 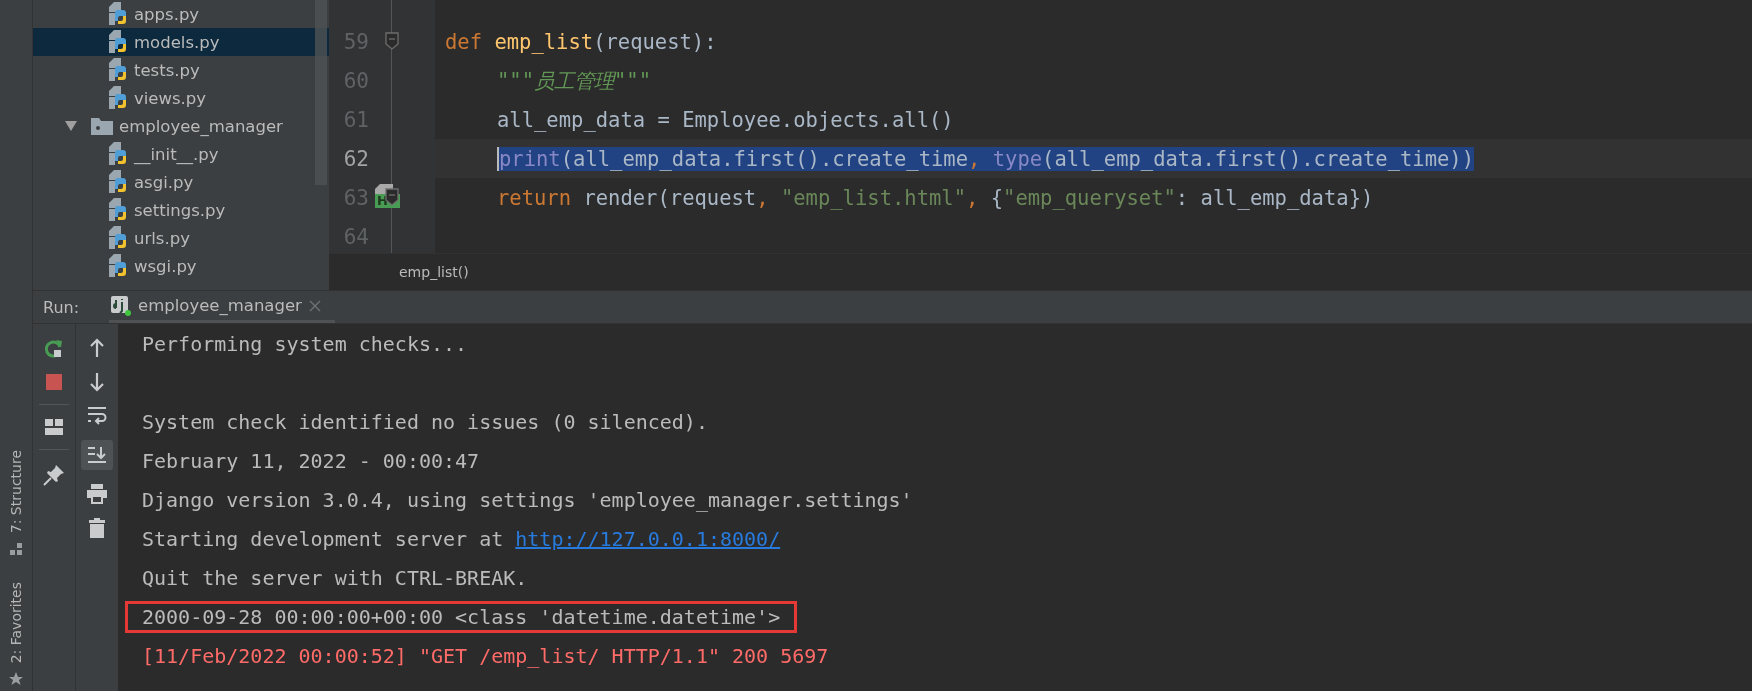 What do you see at coordinates (181, 154) in the screenshot?
I see `tree-item: __init__.py` at bounding box center [181, 154].